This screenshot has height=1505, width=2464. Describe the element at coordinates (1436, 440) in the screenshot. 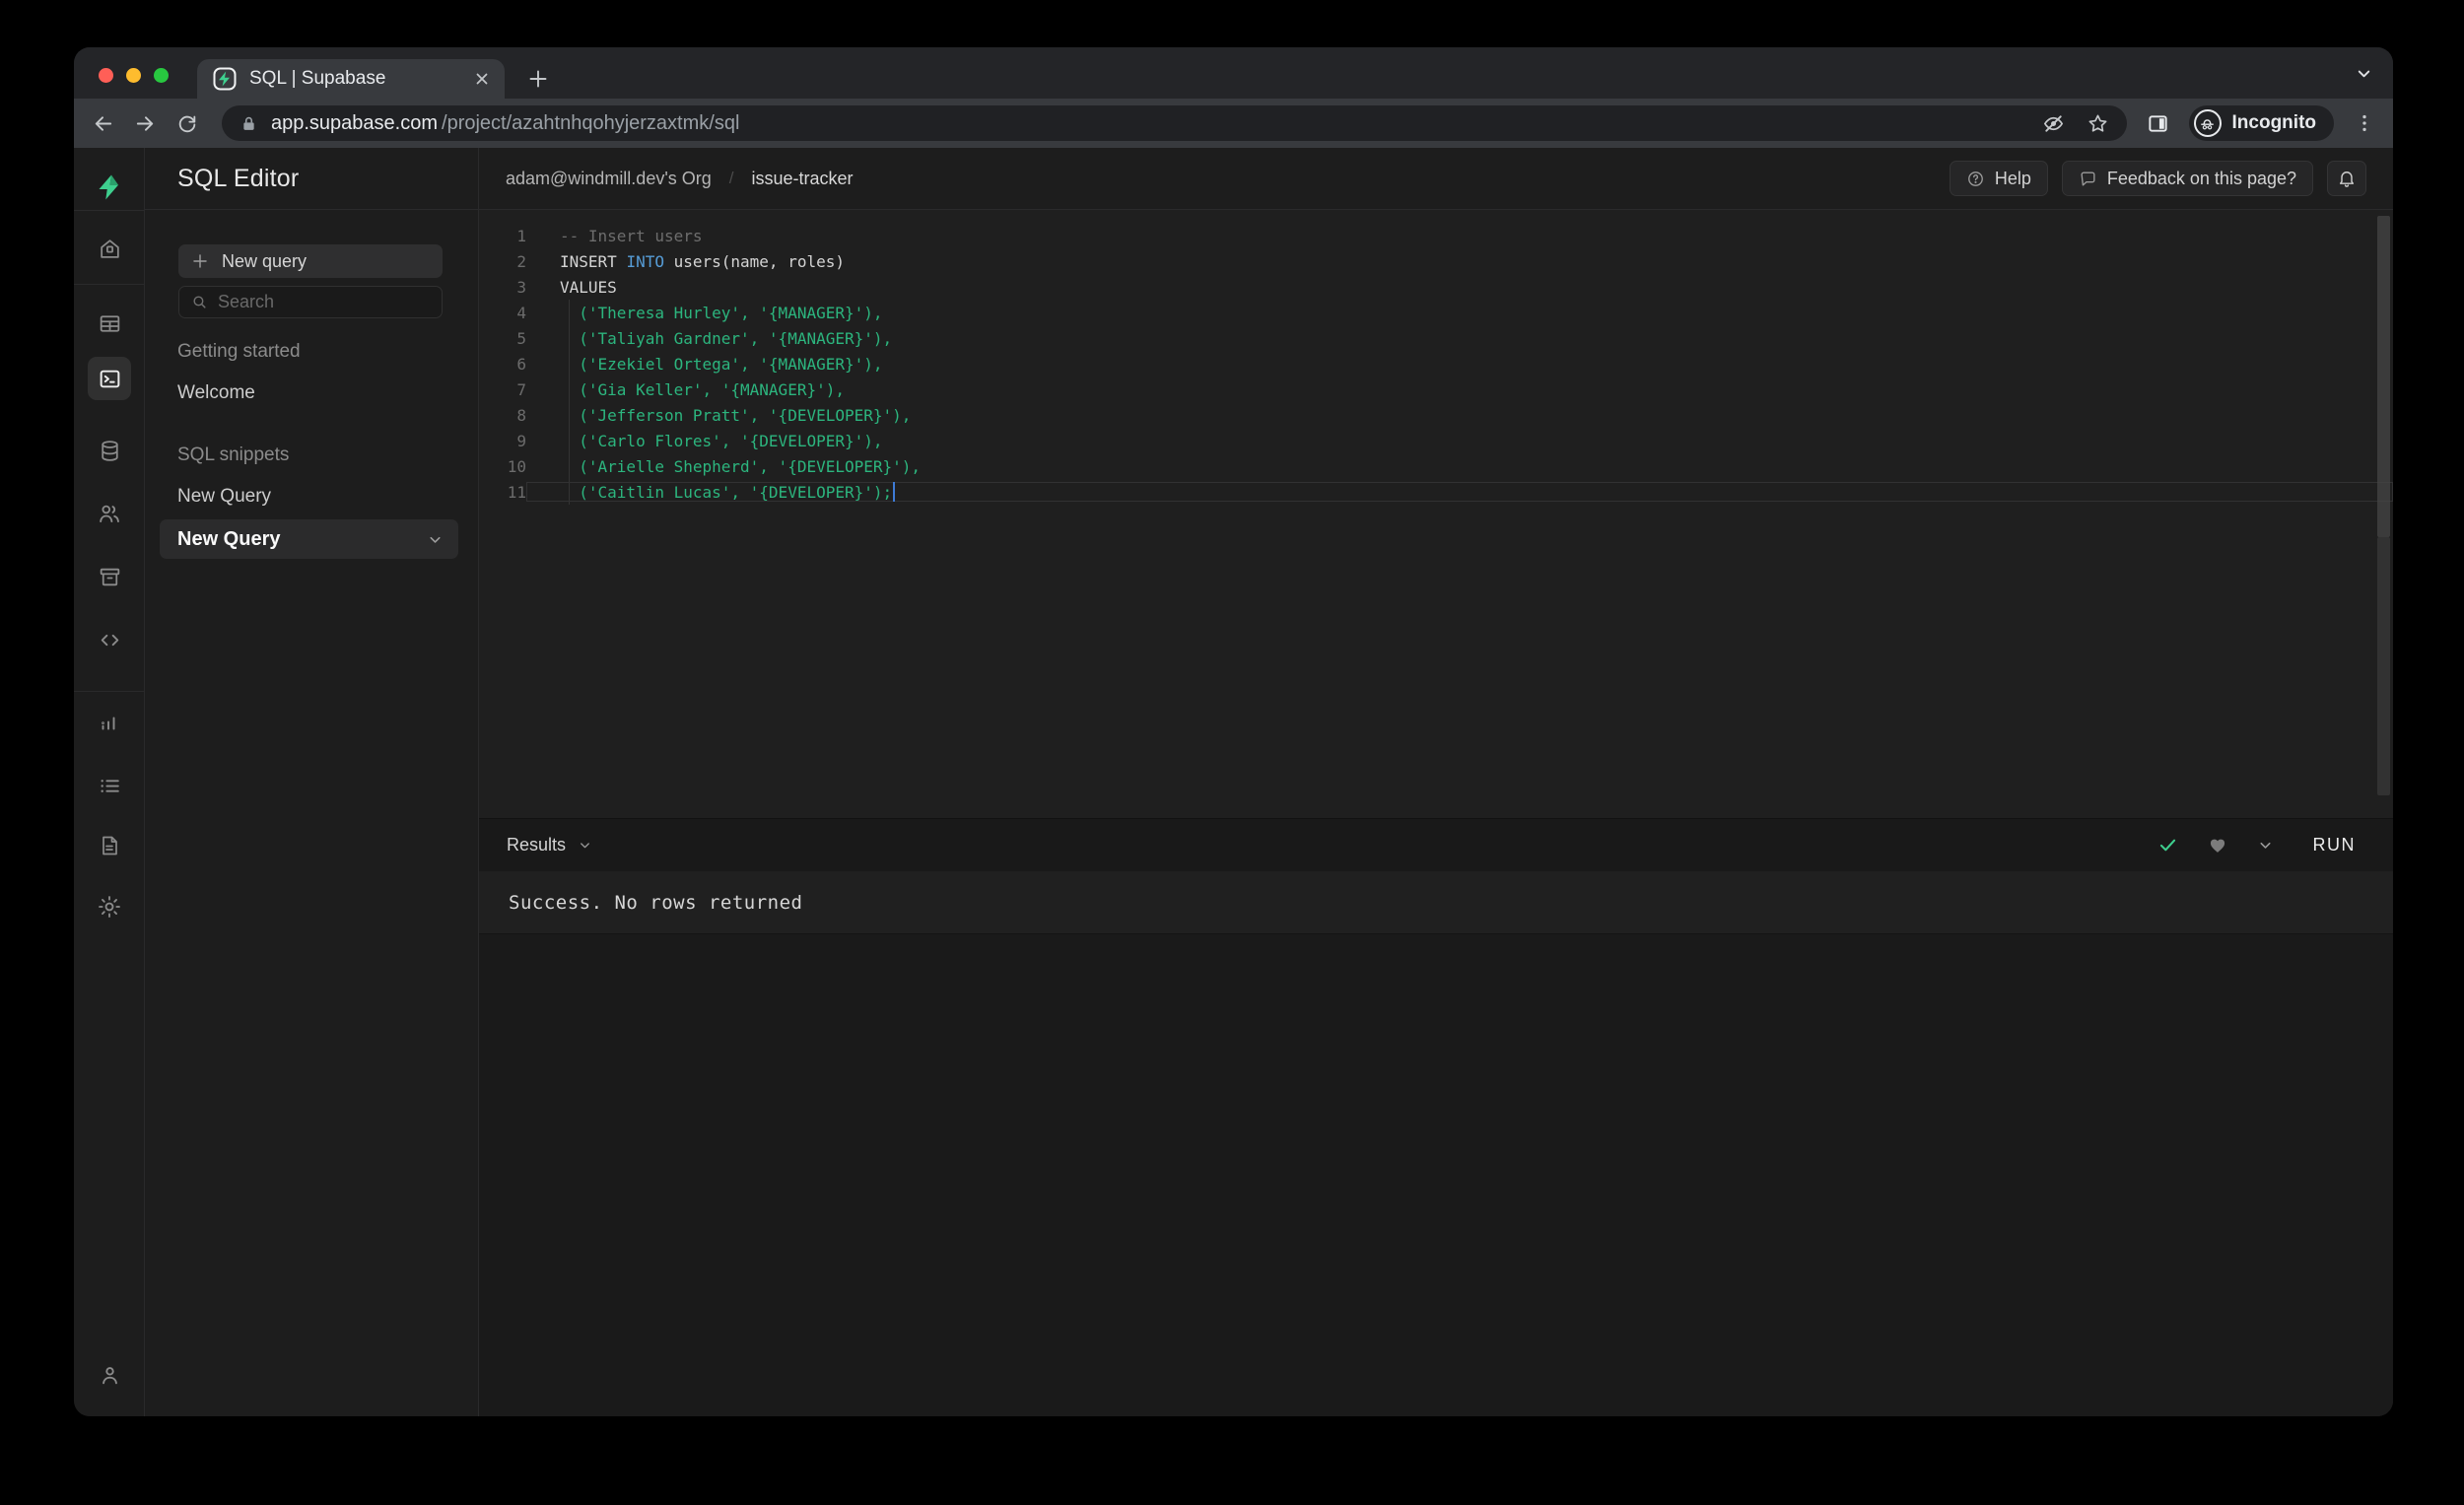

I see `code-line: 9 ('Carlo Flores', '{DEVELOPER}'),` at that location.